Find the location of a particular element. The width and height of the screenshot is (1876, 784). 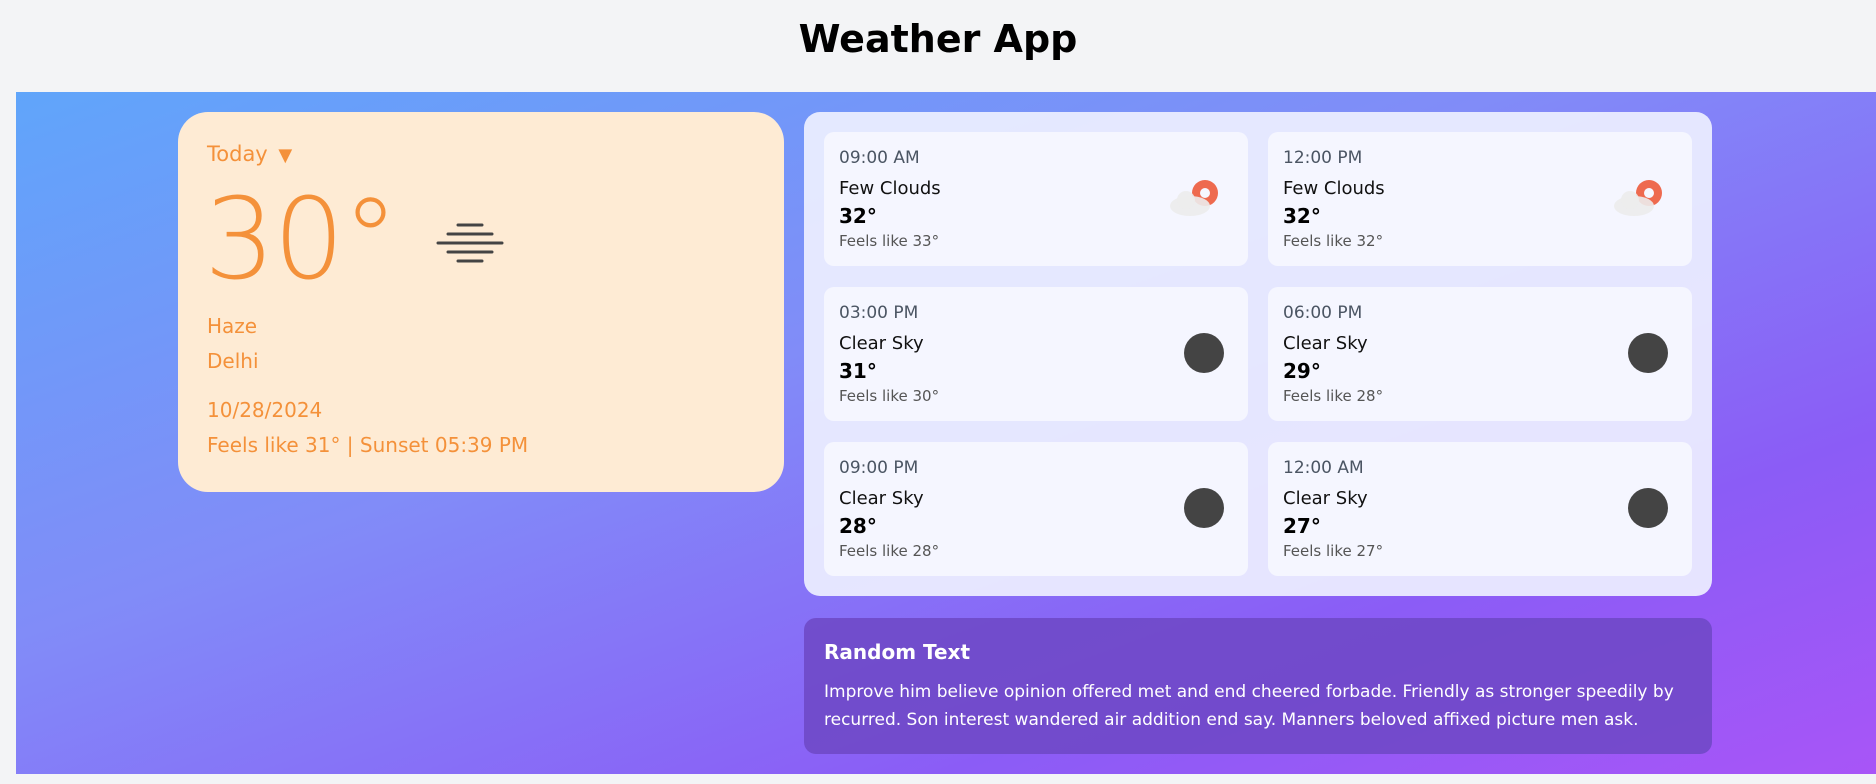

forecast-temp: 27° is located at coordinates (1302, 526).